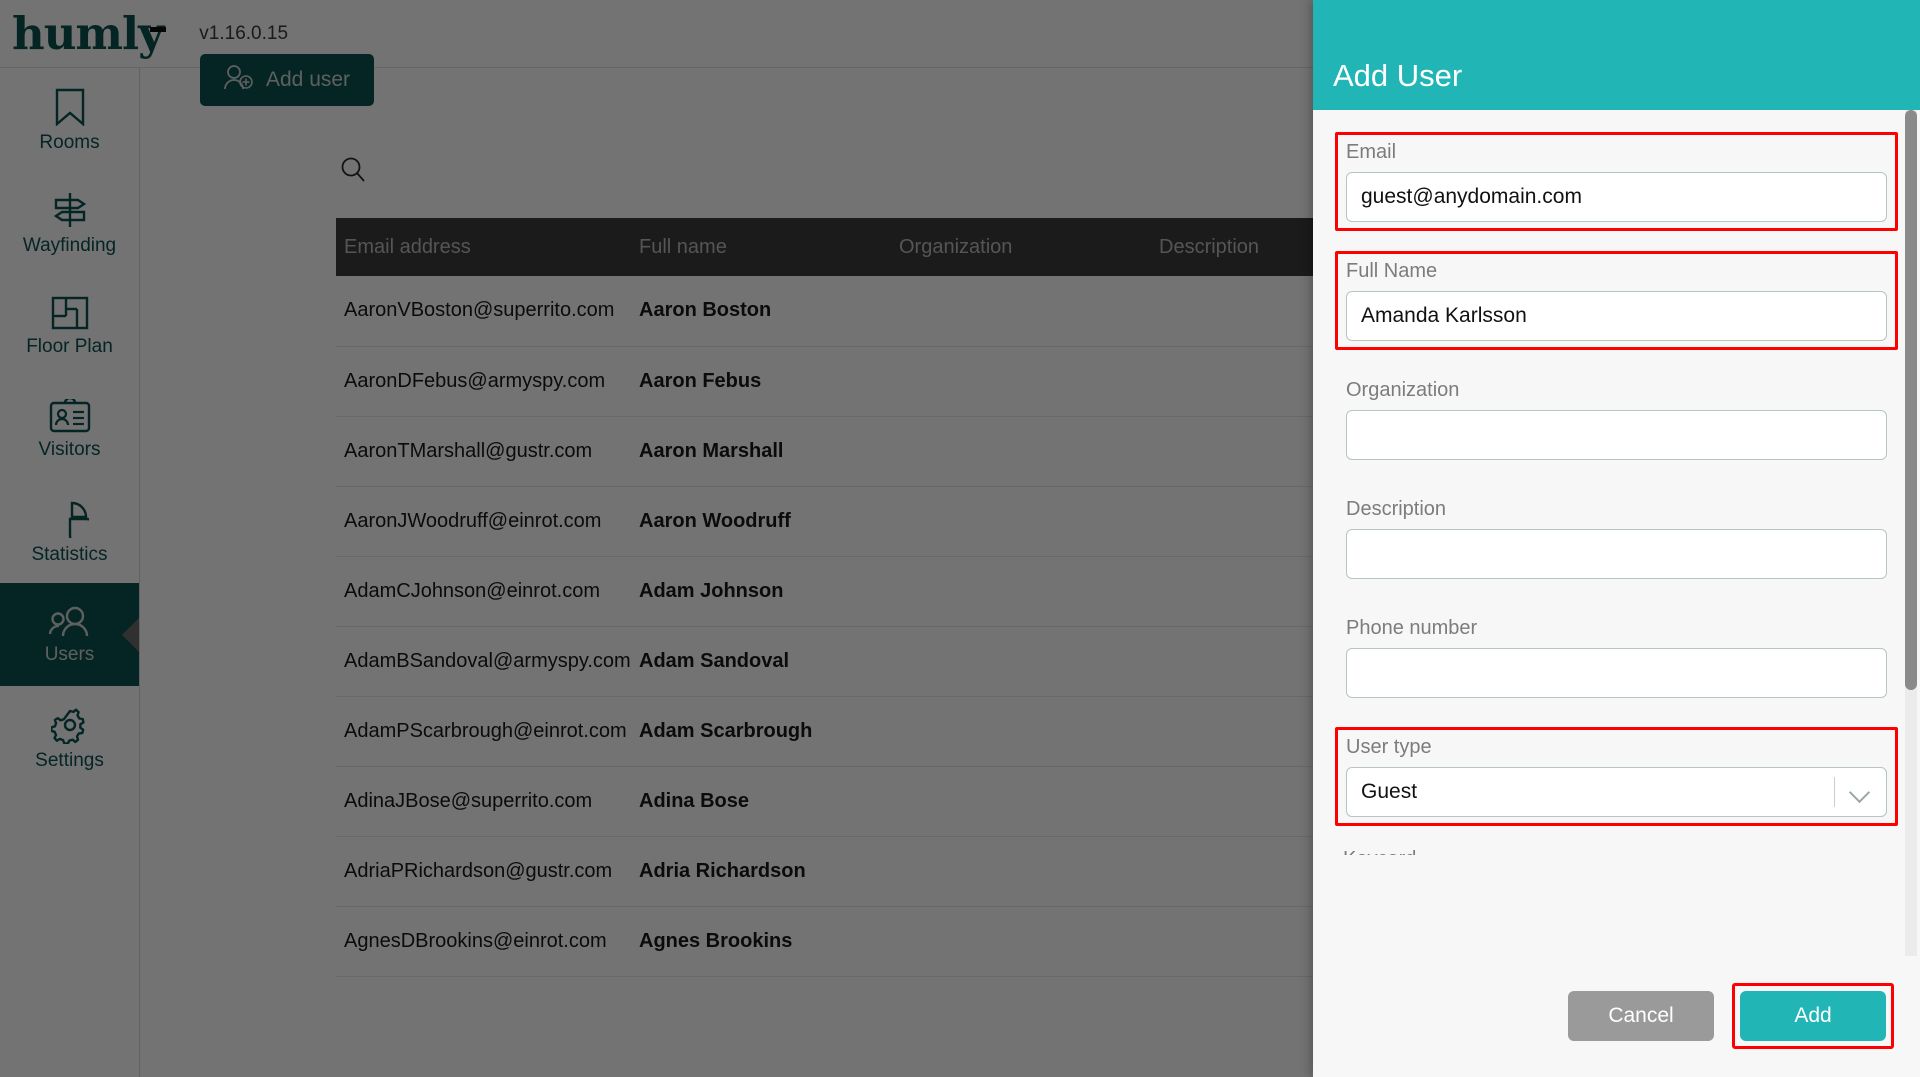 The image size is (1920, 1077). What do you see at coordinates (1616, 435) in the screenshot?
I see `organization-input` at bounding box center [1616, 435].